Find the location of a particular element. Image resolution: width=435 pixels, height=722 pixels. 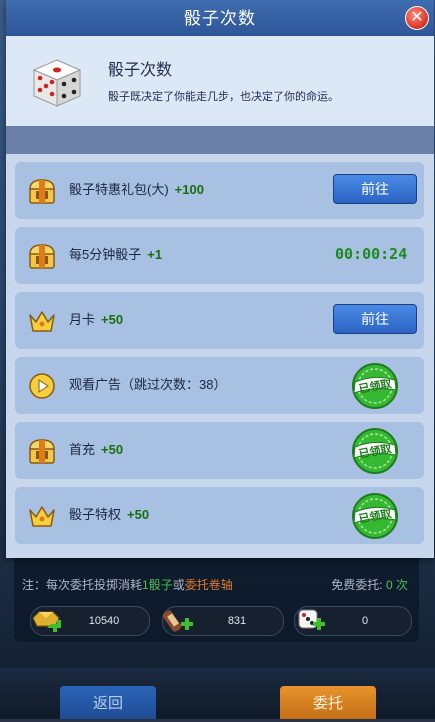

note-orange: 委托卷轴 is located at coordinates (208, 585).